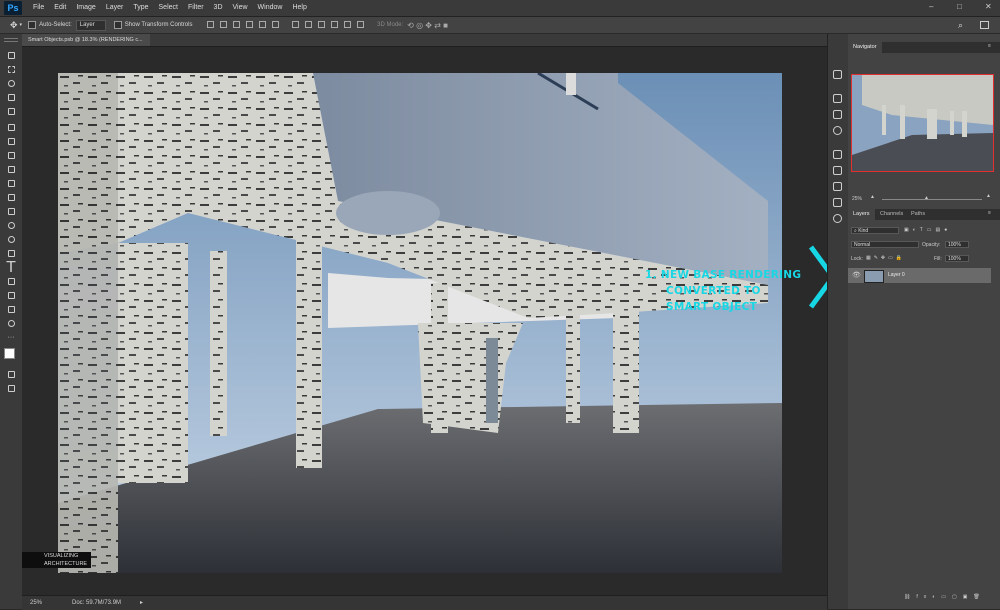  I want to click on search-icon: ⌕, so click(960, 25).